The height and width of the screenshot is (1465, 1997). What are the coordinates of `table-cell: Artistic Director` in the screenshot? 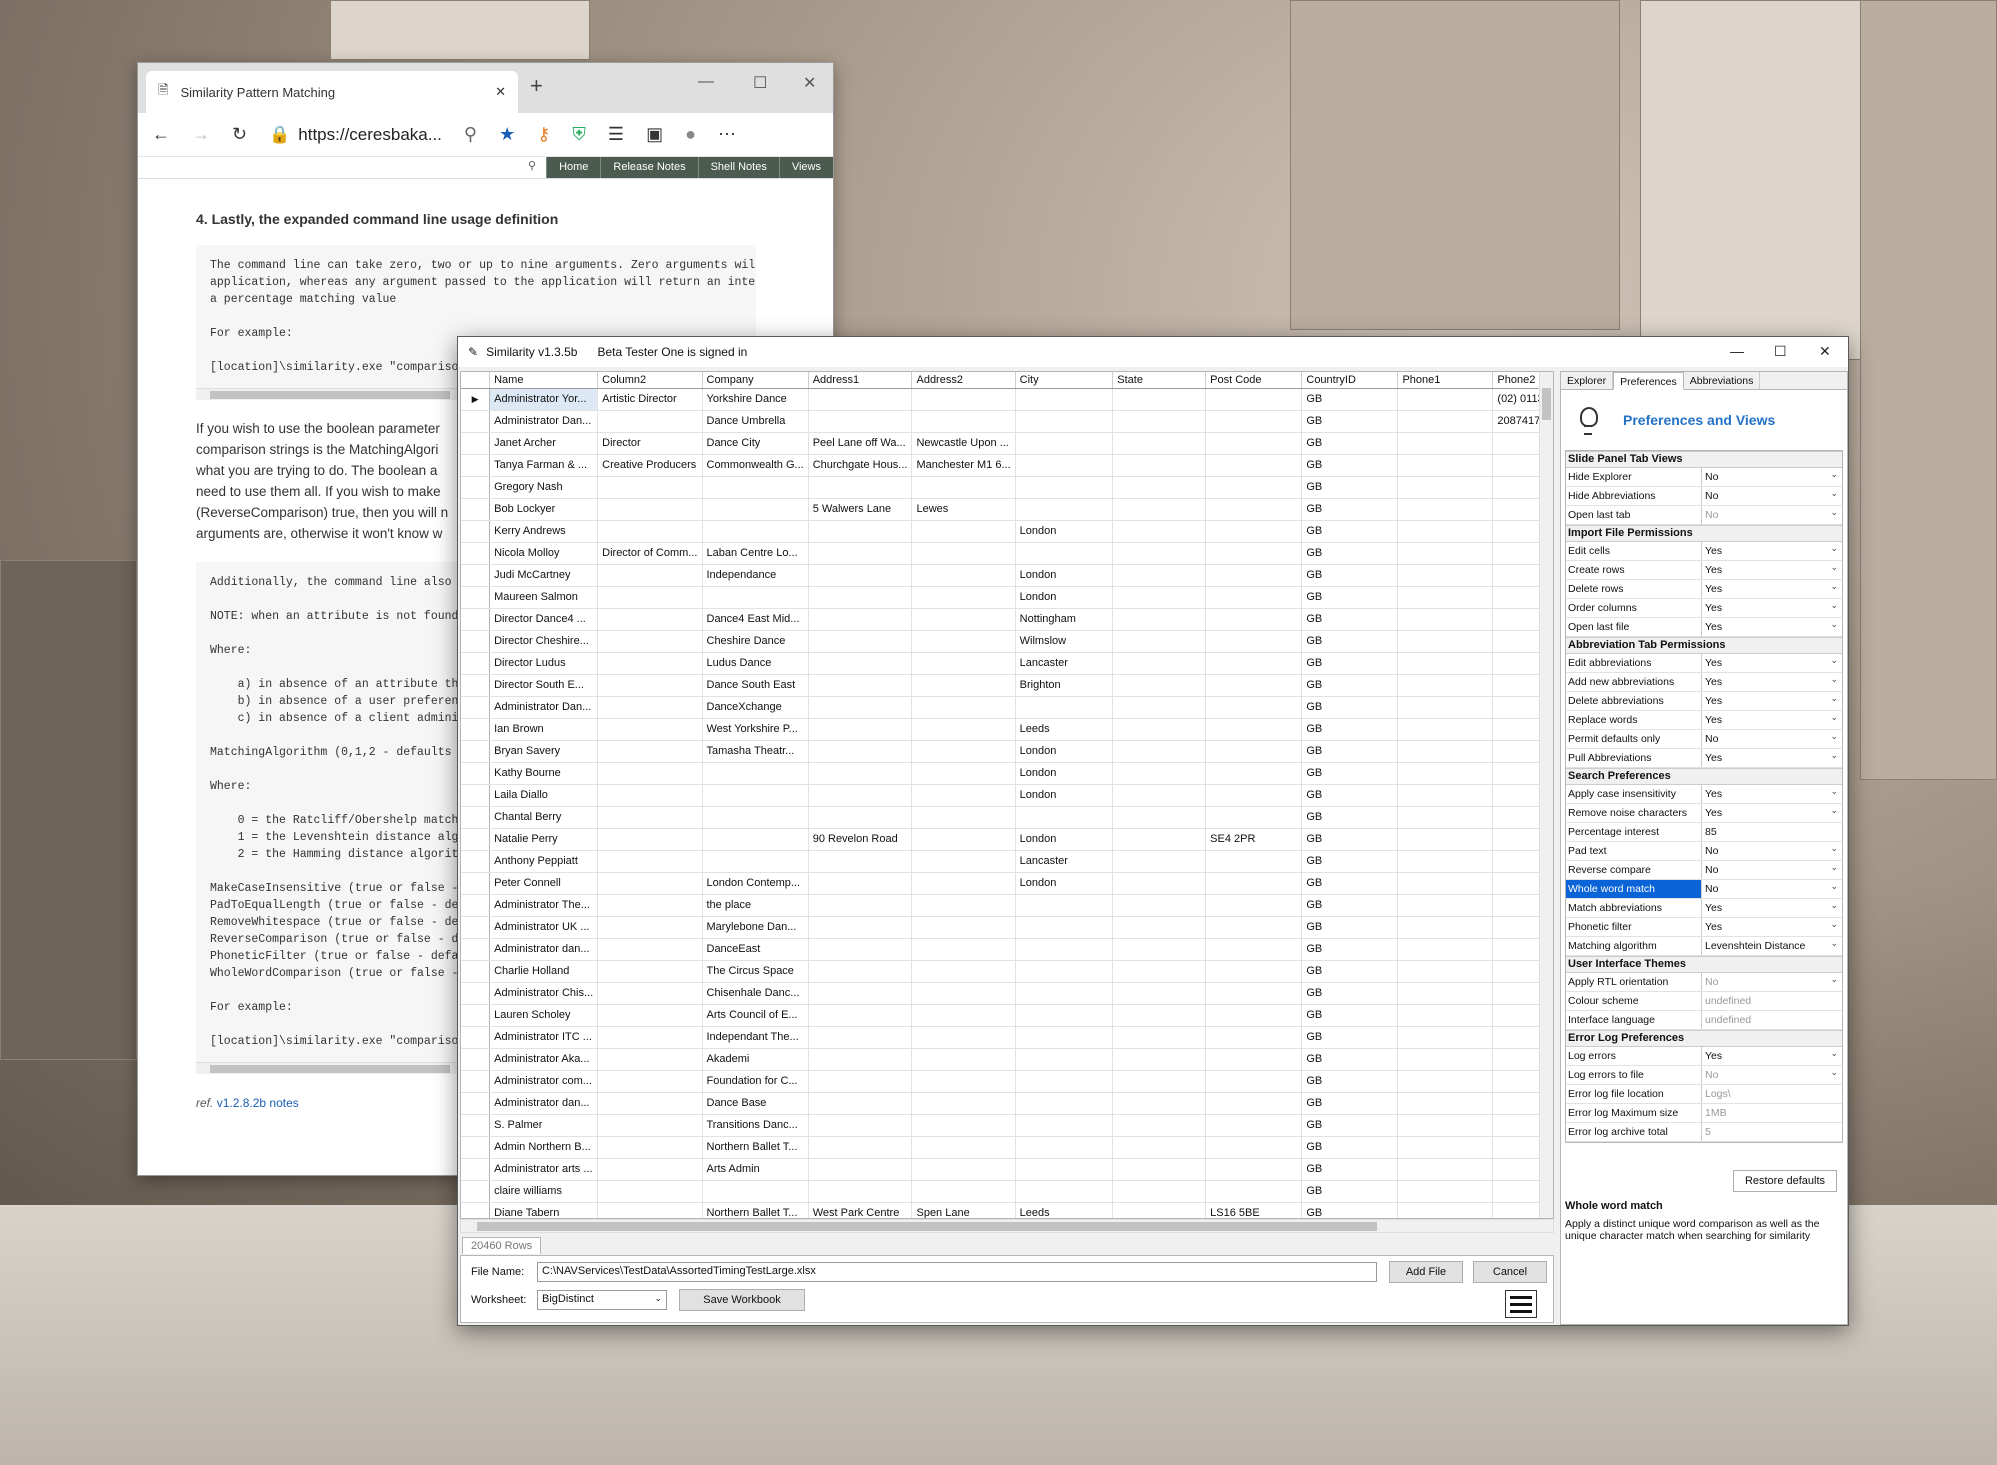 It's located at (650, 399).